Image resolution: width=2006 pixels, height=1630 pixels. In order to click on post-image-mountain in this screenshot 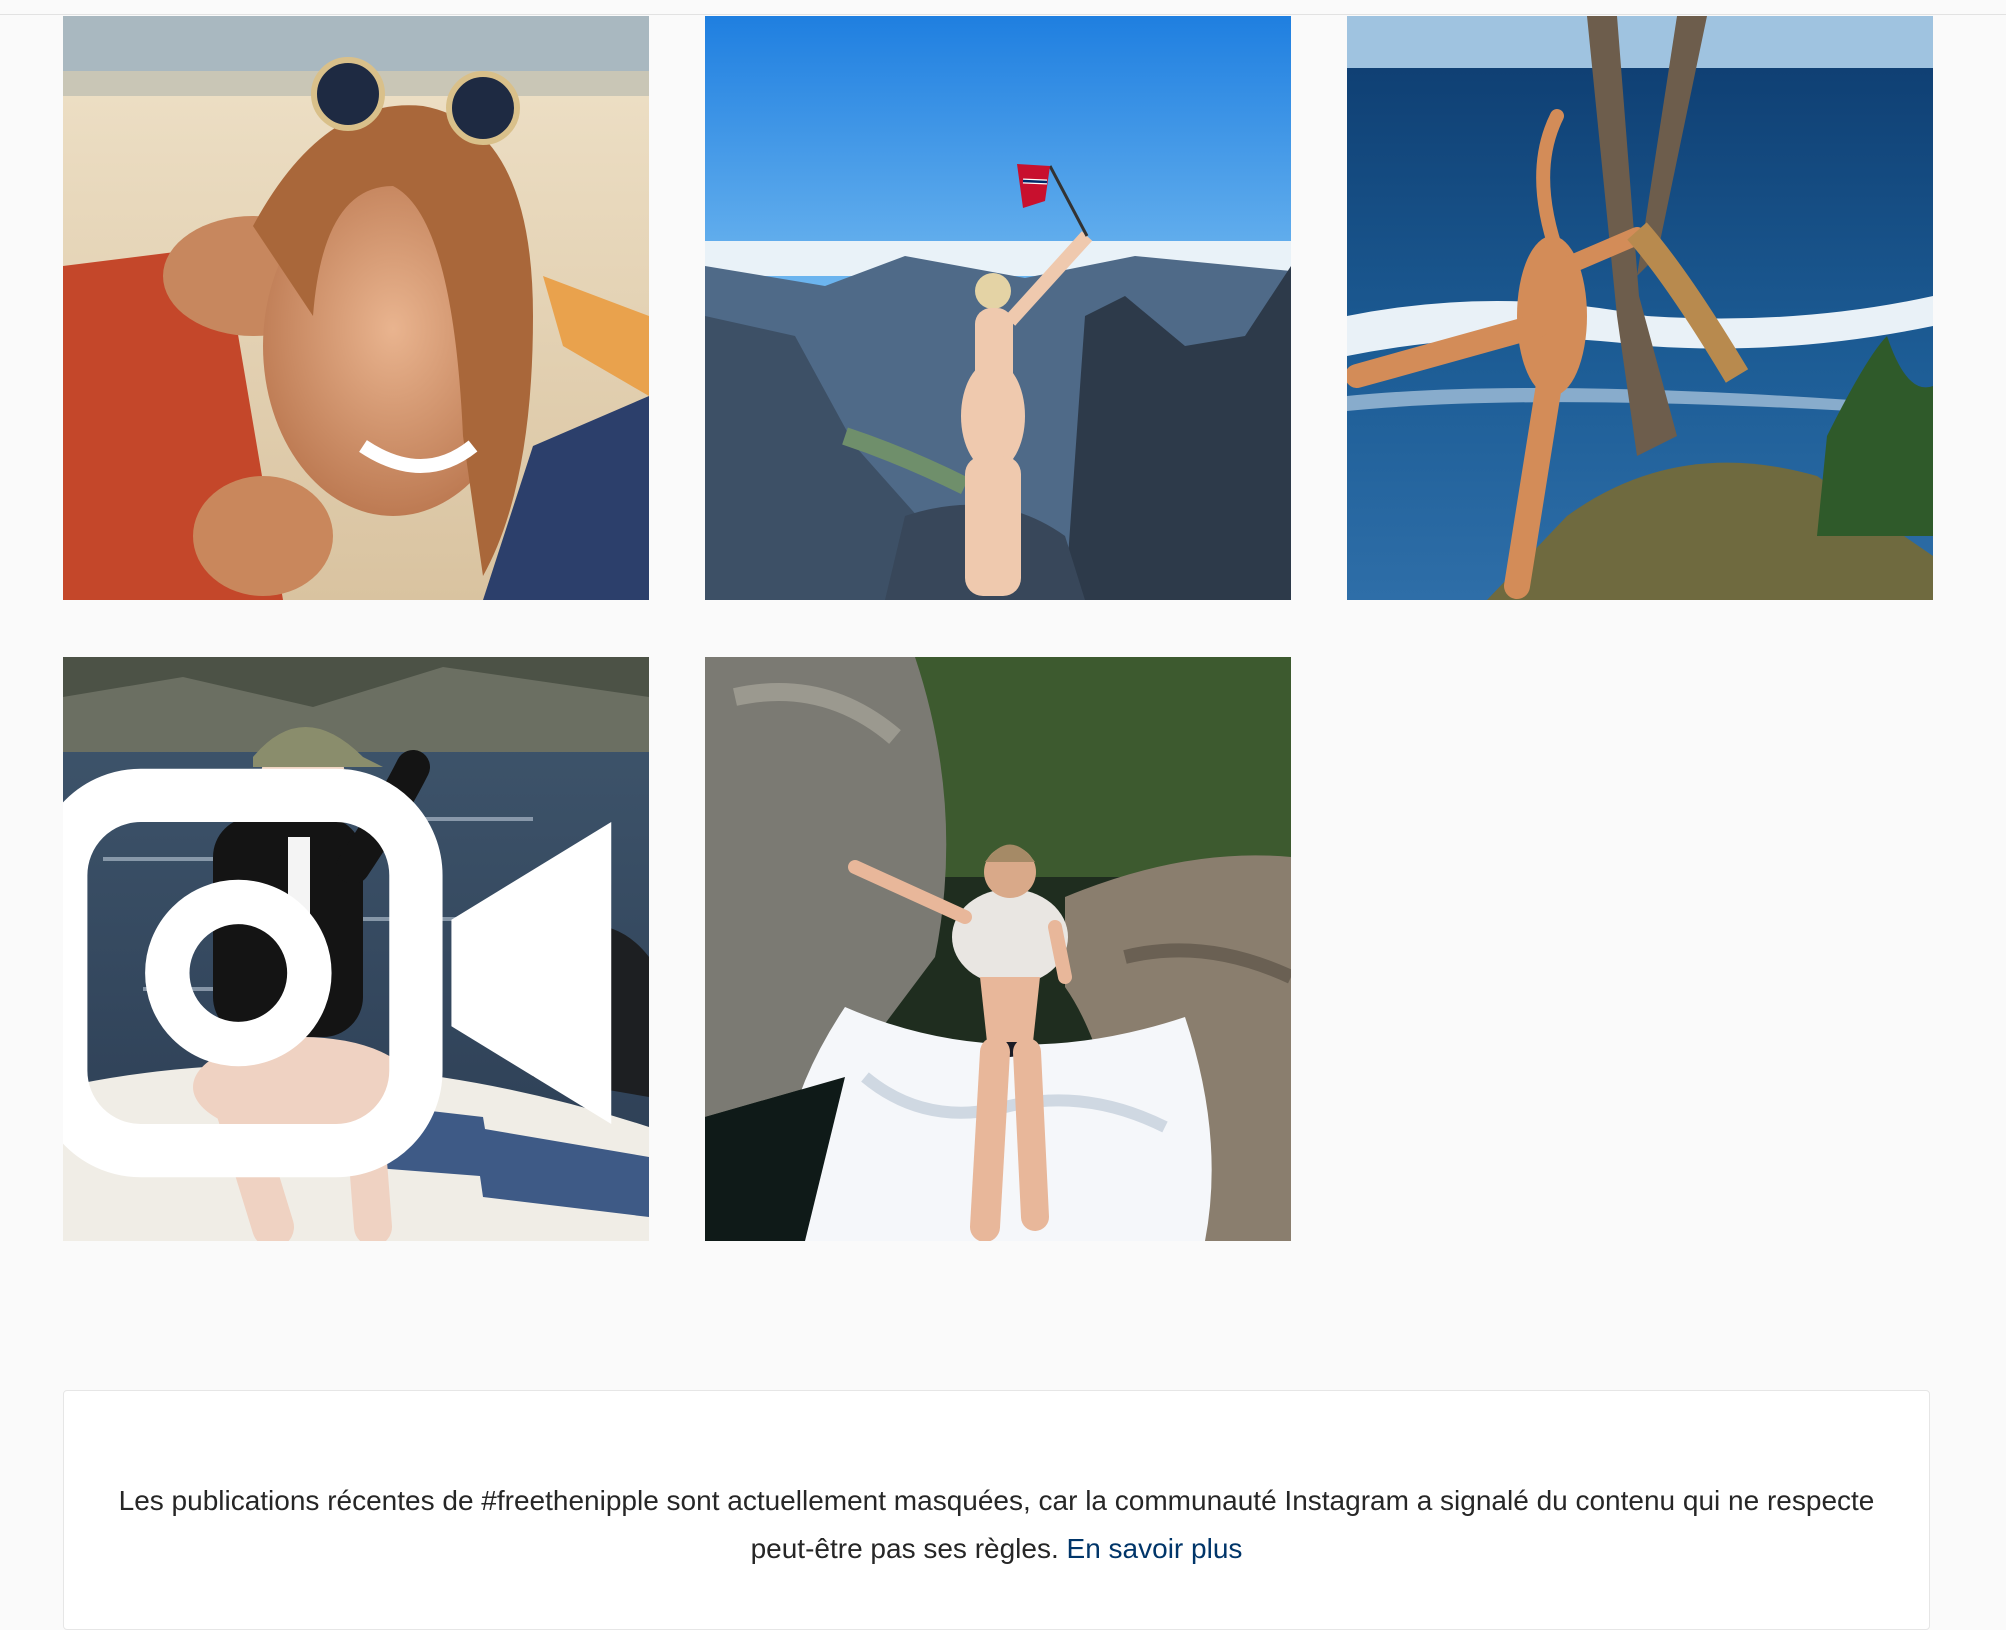, I will do `click(998, 308)`.